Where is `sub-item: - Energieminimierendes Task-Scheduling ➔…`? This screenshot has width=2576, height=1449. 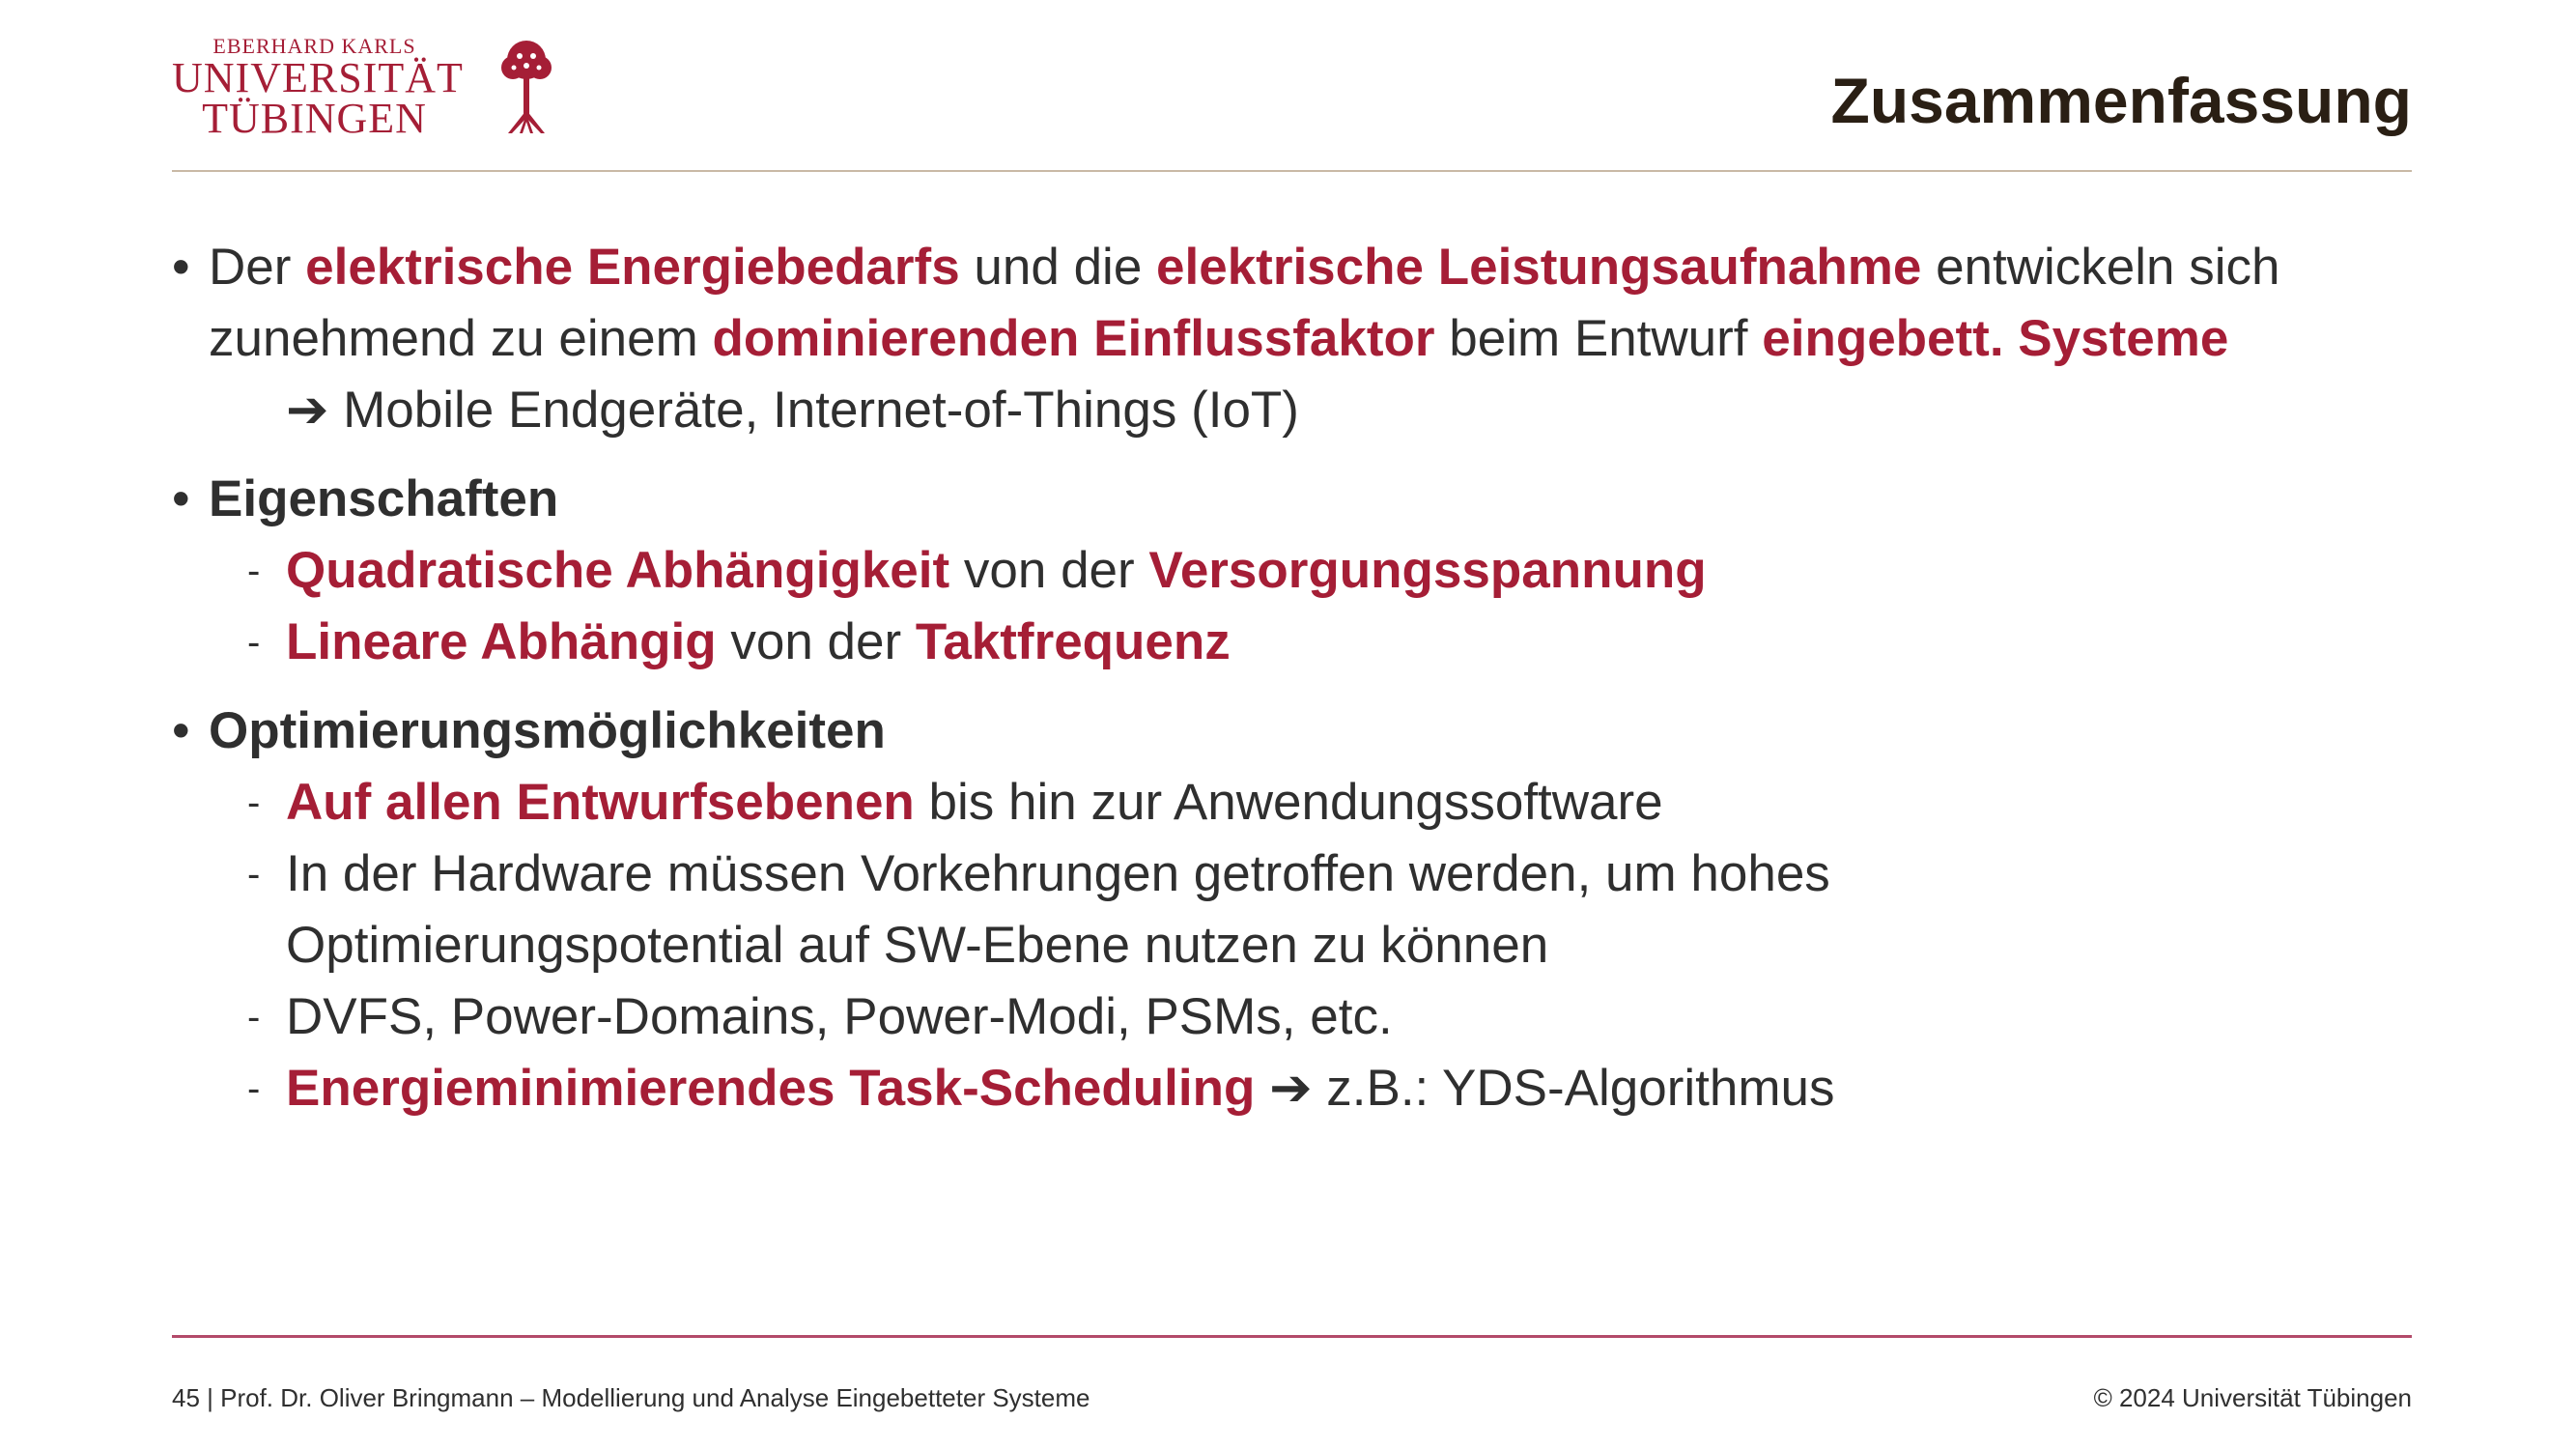 sub-item: - Energieminimierendes Task-Scheduling ➔… is located at coordinates (1297, 1088).